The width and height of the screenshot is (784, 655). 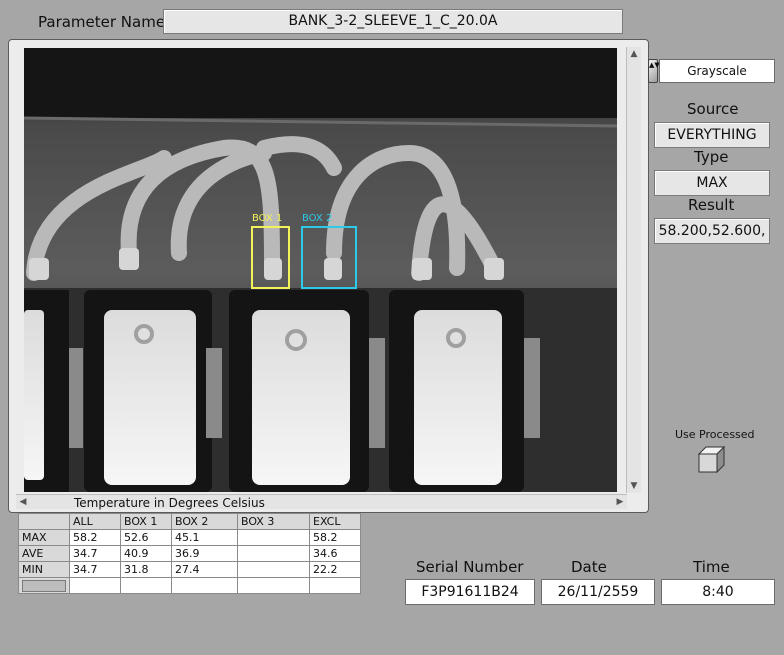 What do you see at coordinates (711, 567) in the screenshot?
I see `time-label: Time` at bounding box center [711, 567].